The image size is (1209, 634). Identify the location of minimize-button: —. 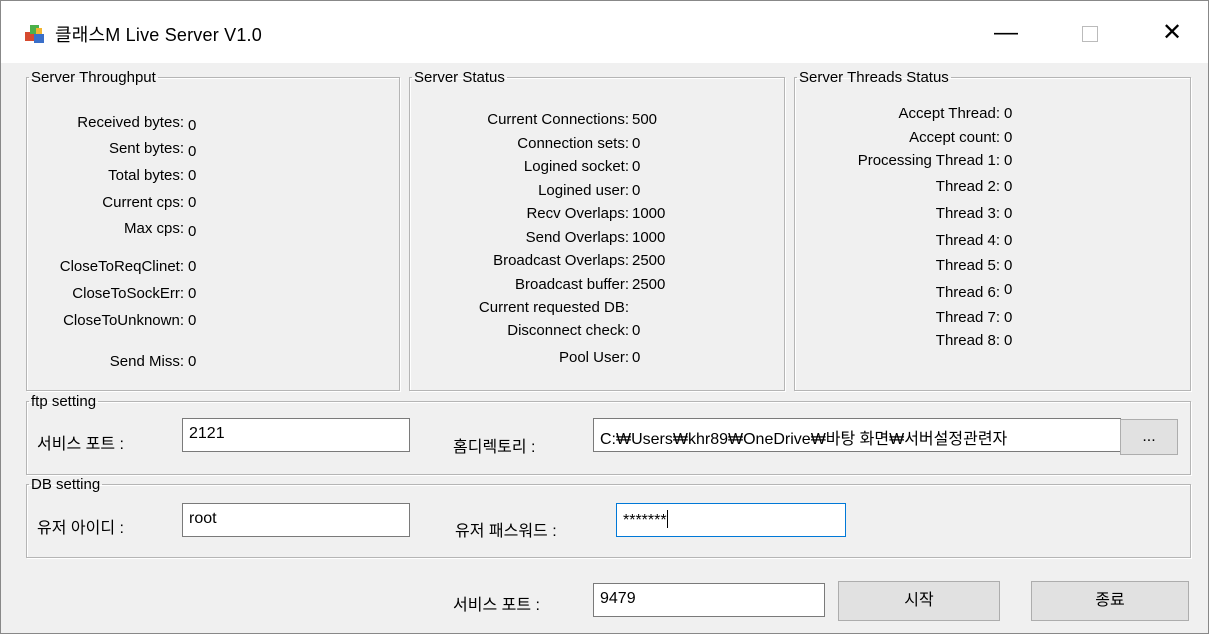
(1006, 33).